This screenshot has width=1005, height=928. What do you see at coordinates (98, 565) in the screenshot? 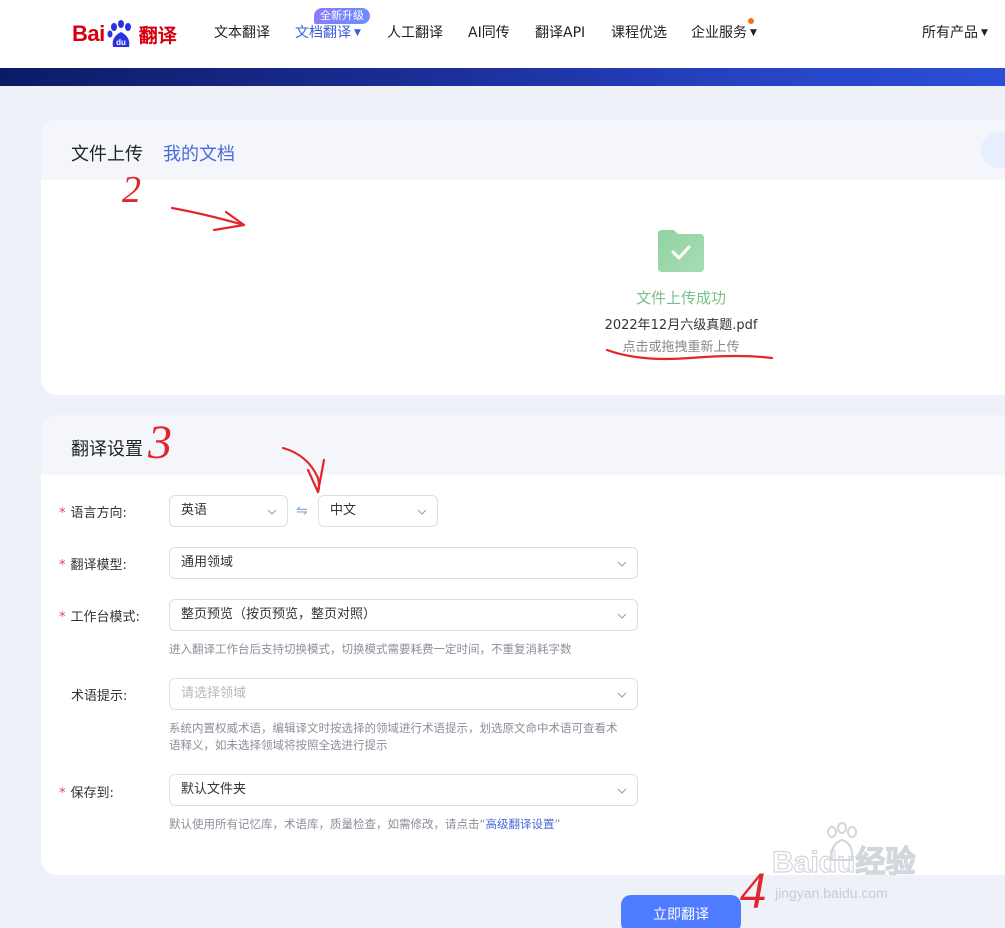
I see `translation-model-label-text: 翻译模型:` at bounding box center [98, 565].